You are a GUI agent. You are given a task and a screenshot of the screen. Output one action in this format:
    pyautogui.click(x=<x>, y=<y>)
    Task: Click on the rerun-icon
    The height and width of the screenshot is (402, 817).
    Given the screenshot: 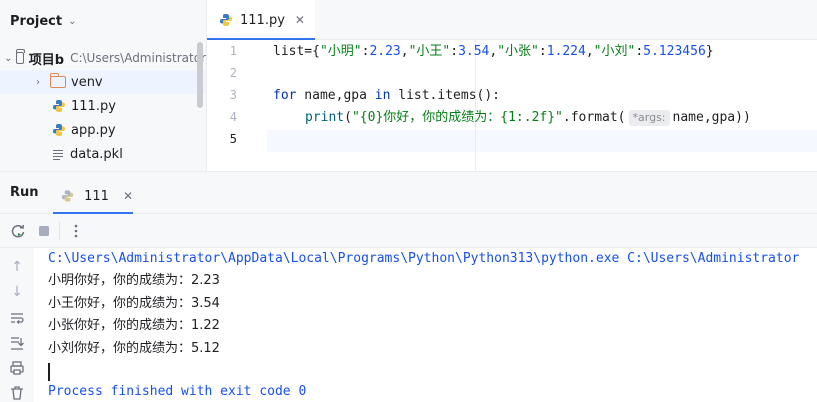 What is the action you would take?
    pyautogui.click(x=18, y=231)
    